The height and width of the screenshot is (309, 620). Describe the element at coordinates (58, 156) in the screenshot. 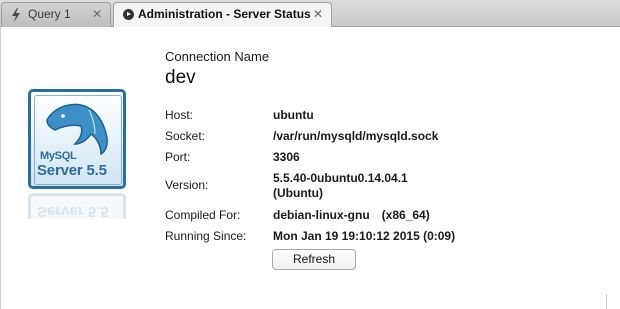

I see `brand-text: MySQL` at that location.